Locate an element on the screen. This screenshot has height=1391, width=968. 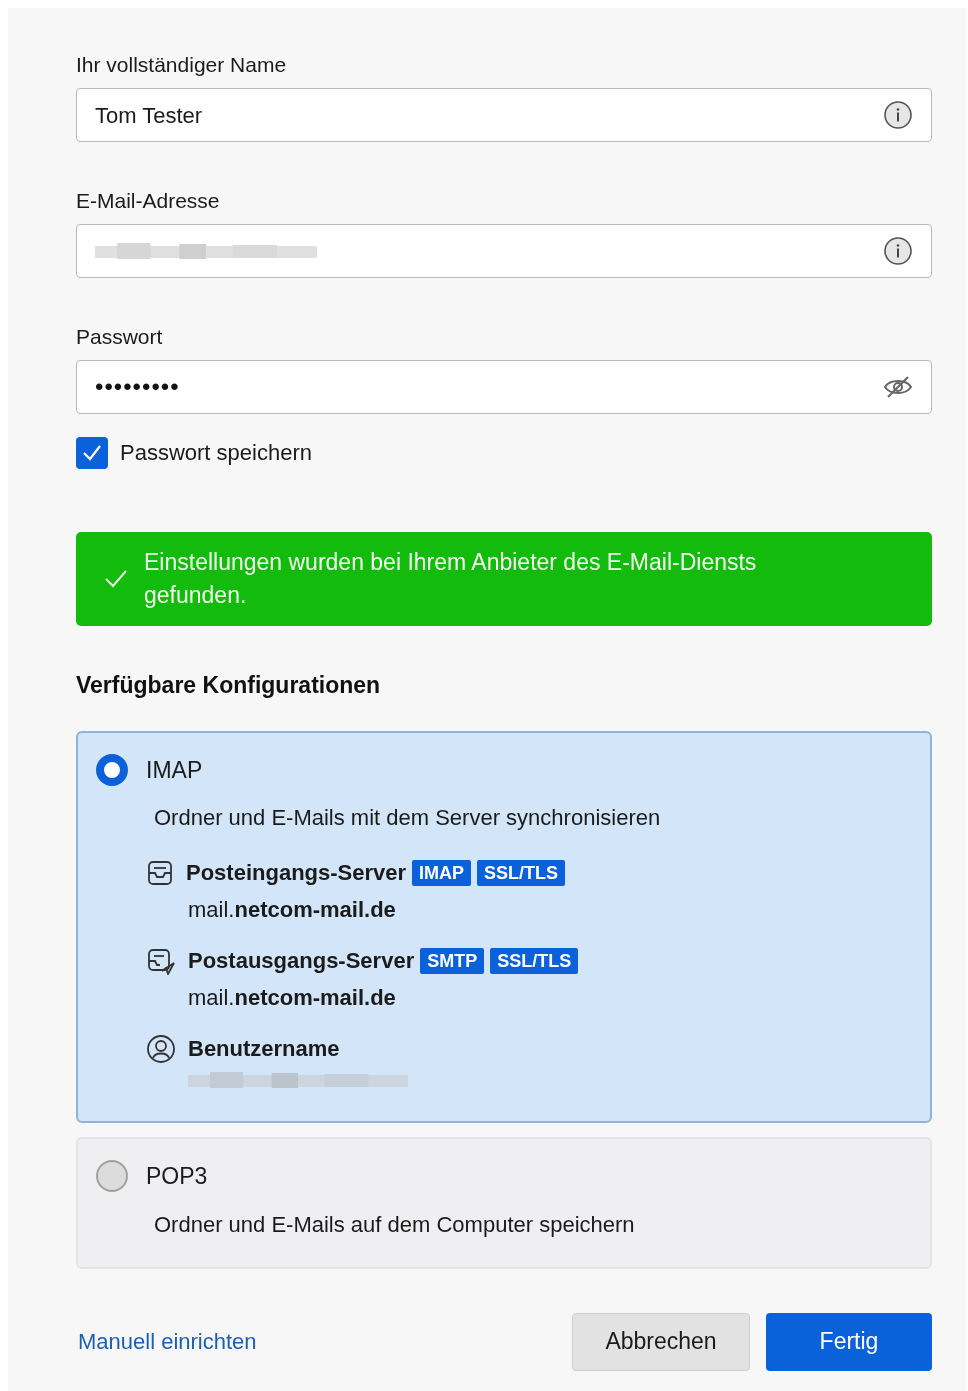
server-label: Posteingangs-Server is located at coordinates (296, 873).